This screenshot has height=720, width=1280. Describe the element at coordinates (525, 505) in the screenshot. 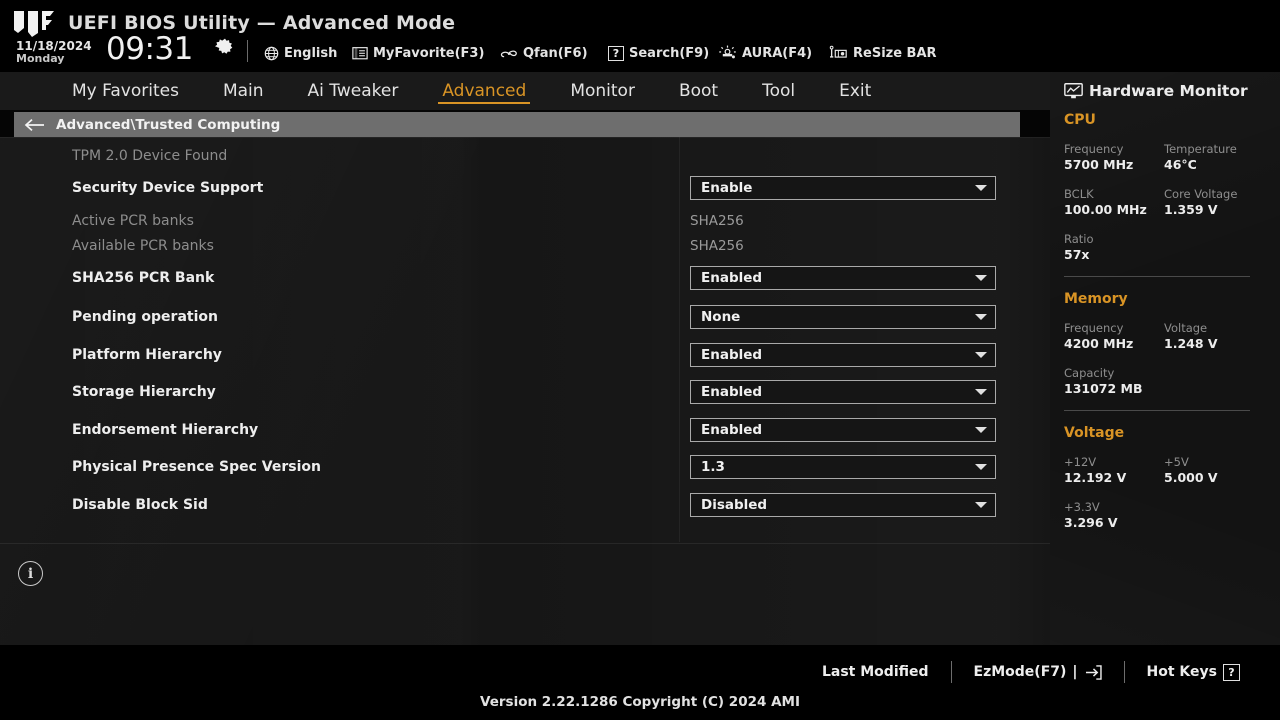

I see `setting-row: Disable Block Sid Disabled` at that location.